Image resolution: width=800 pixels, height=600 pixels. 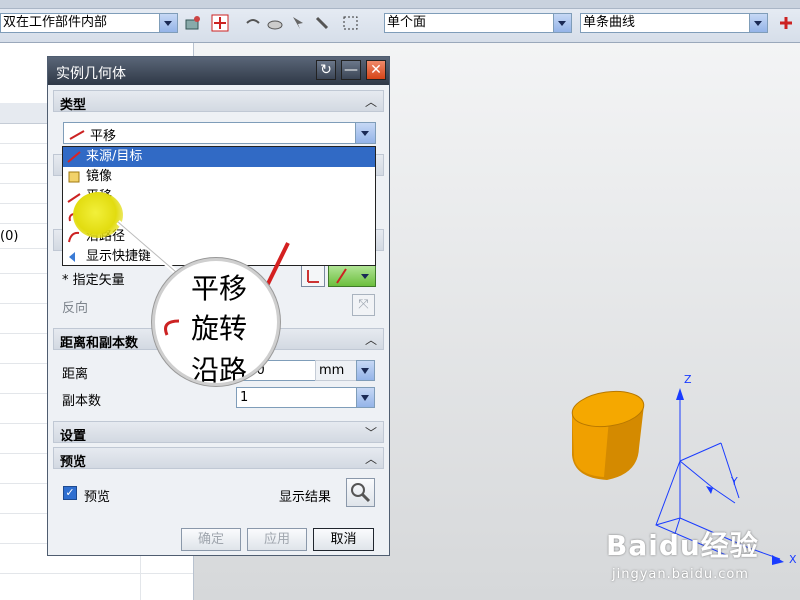 What do you see at coordinates (219, 133) in the screenshot?
I see `type-combo: 平移` at bounding box center [219, 133].